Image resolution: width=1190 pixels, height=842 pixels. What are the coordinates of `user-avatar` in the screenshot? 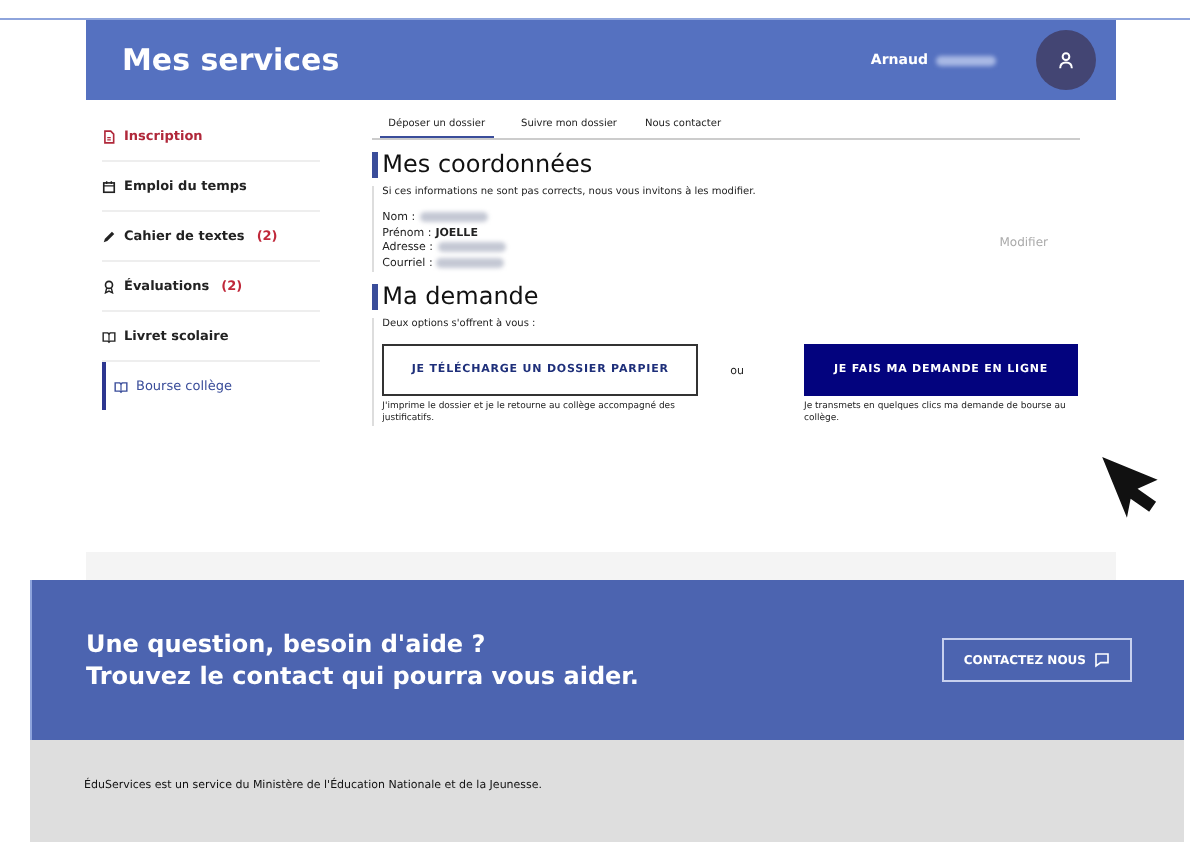 It's located at (1066, 60).